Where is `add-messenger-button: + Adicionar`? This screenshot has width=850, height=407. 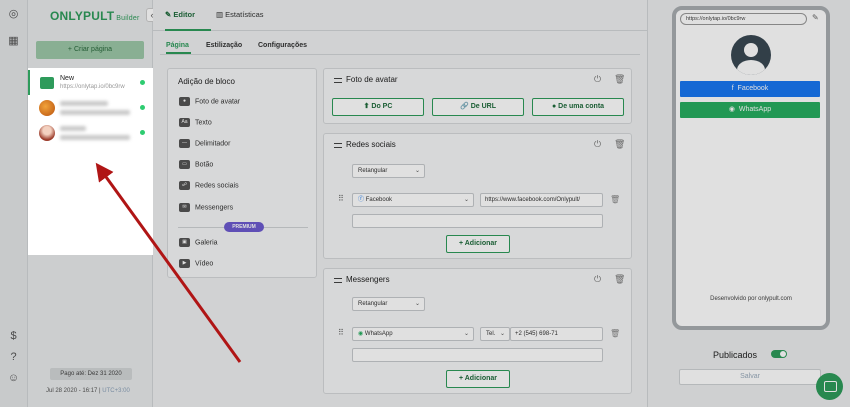 add-messenger-button: + Adicionar is located at coordinates (478, 379).